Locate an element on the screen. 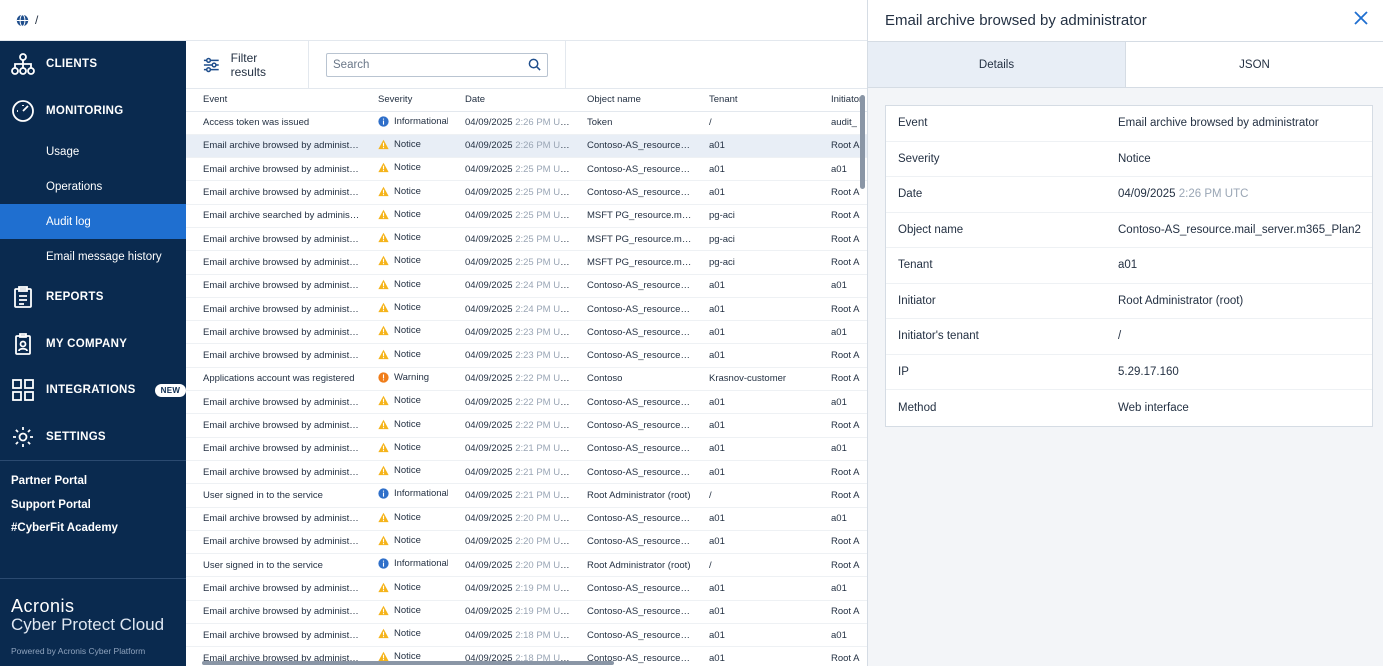 Image resolution: width=1383 pixels, height=666 pixels. sidebar-item-operations: Operations is located at coordinates (93, 186).